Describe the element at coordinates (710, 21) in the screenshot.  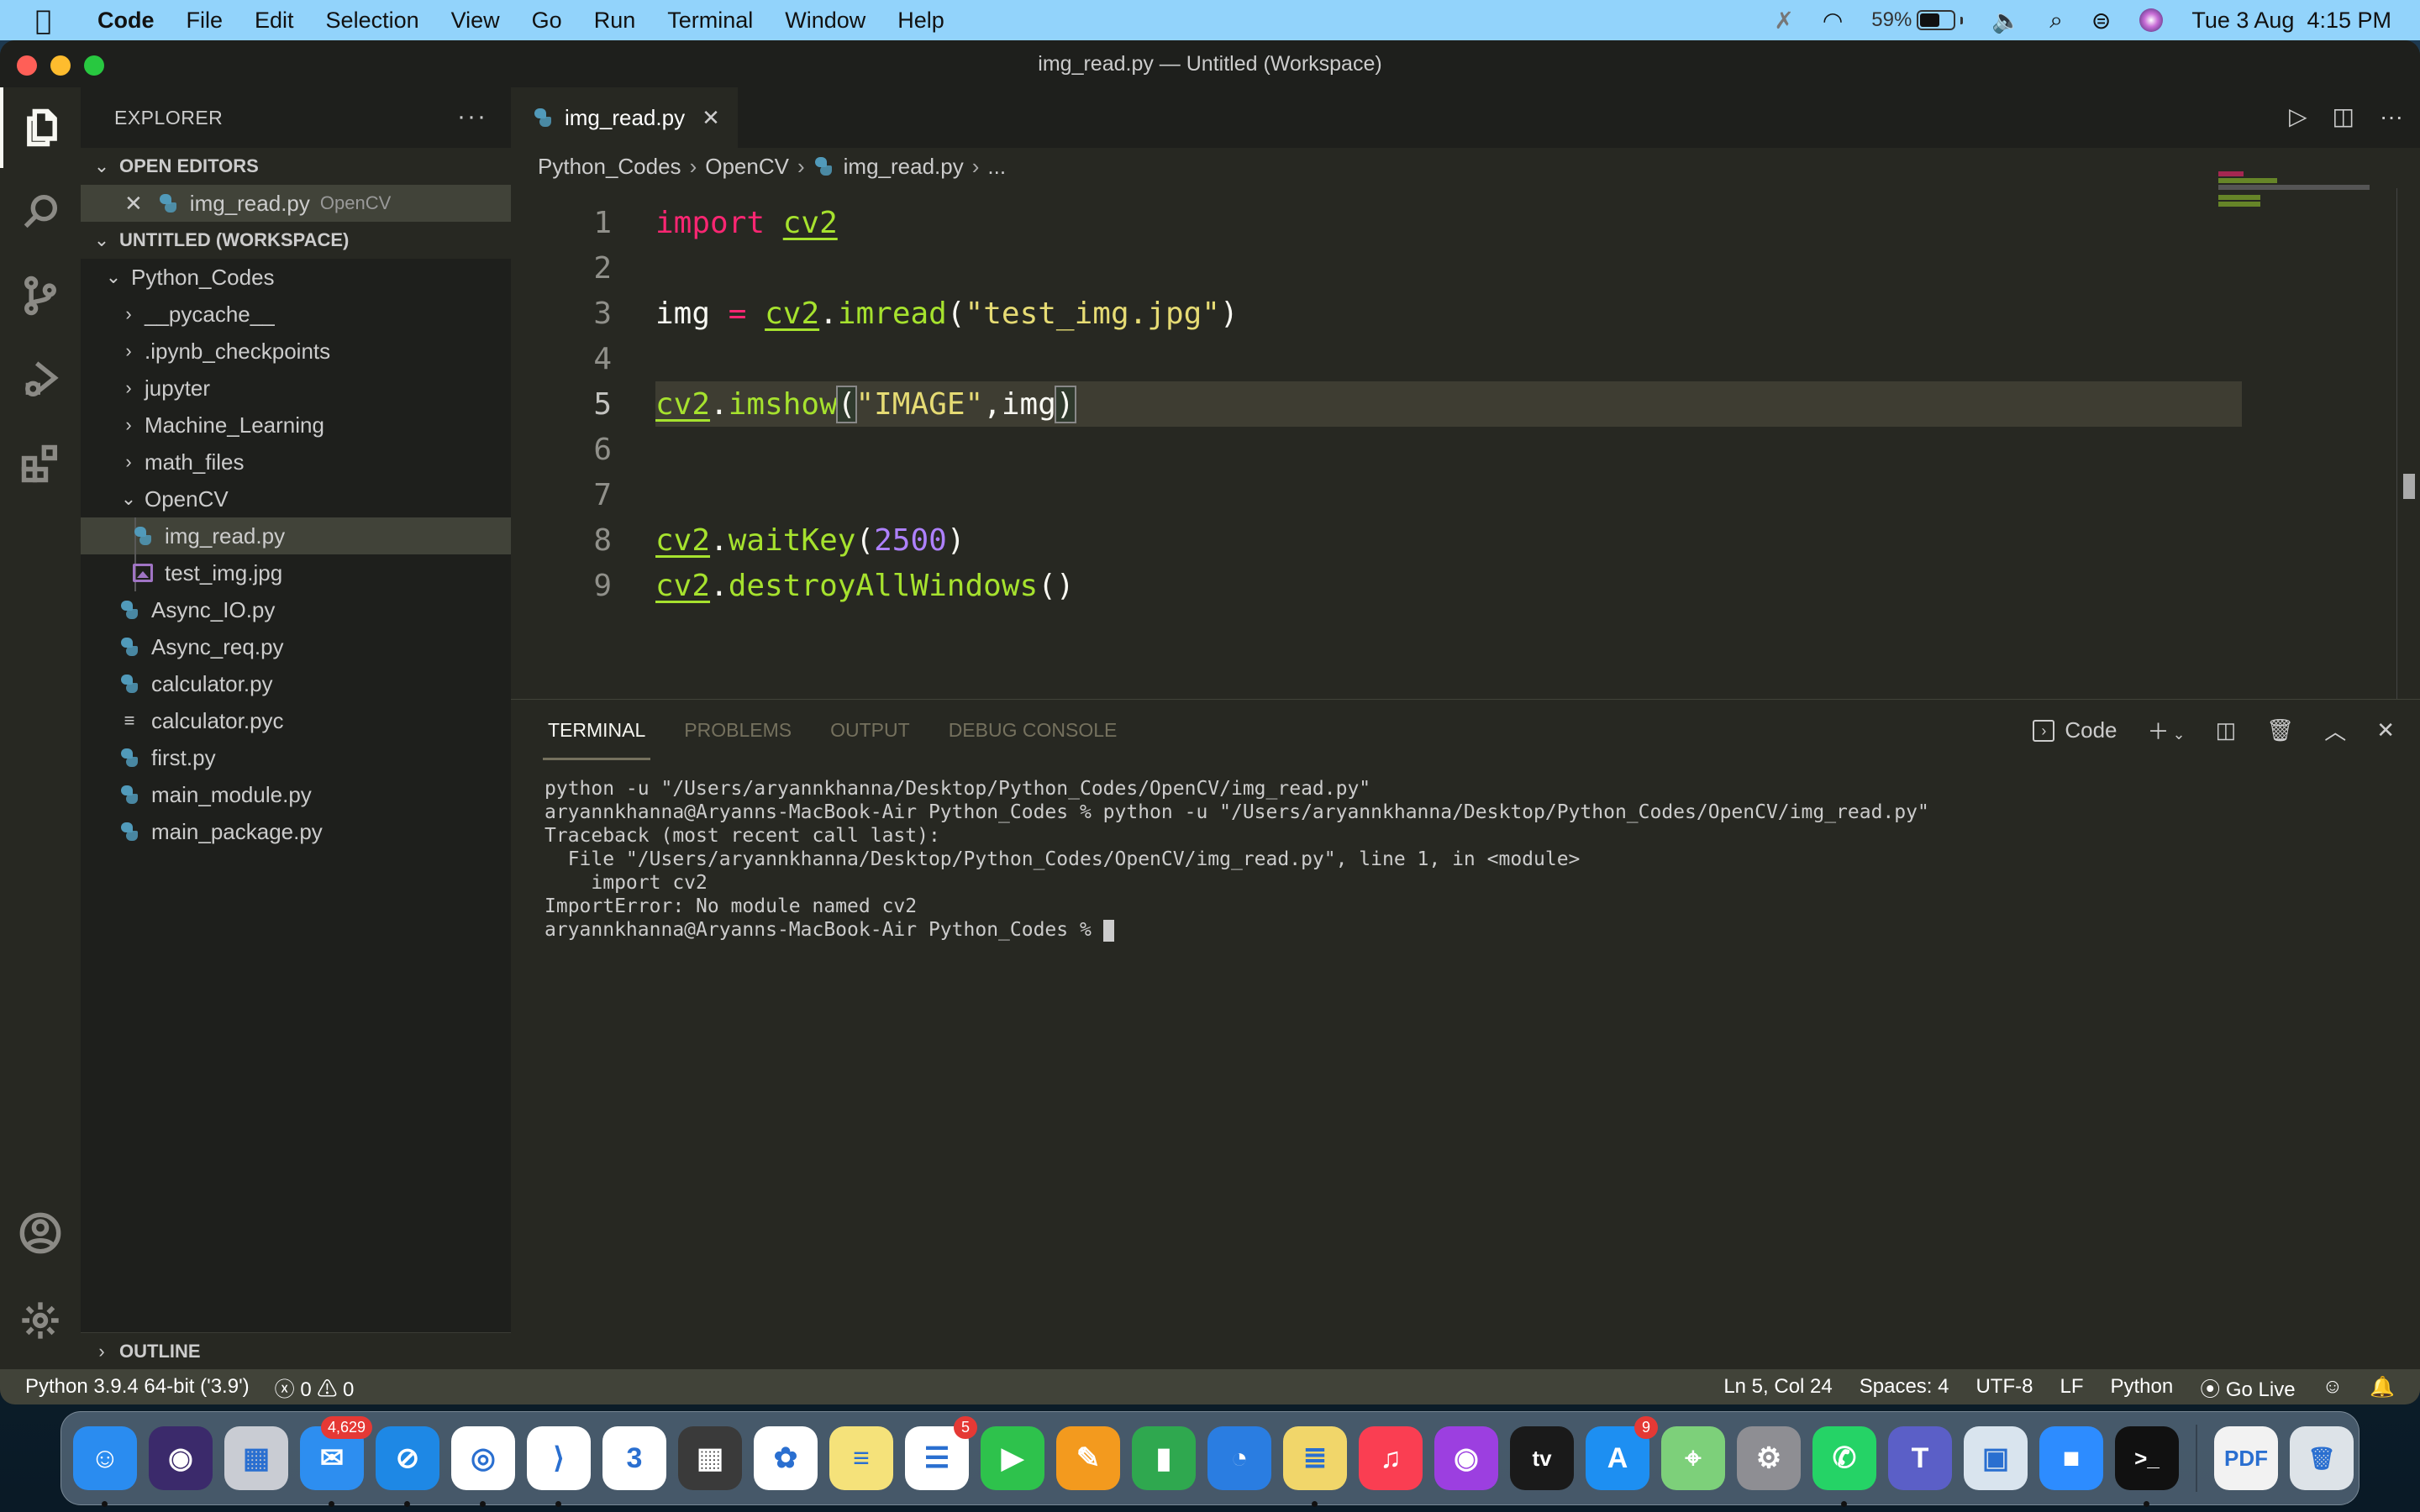
I see `menu-terminal: Terminal` at that location.